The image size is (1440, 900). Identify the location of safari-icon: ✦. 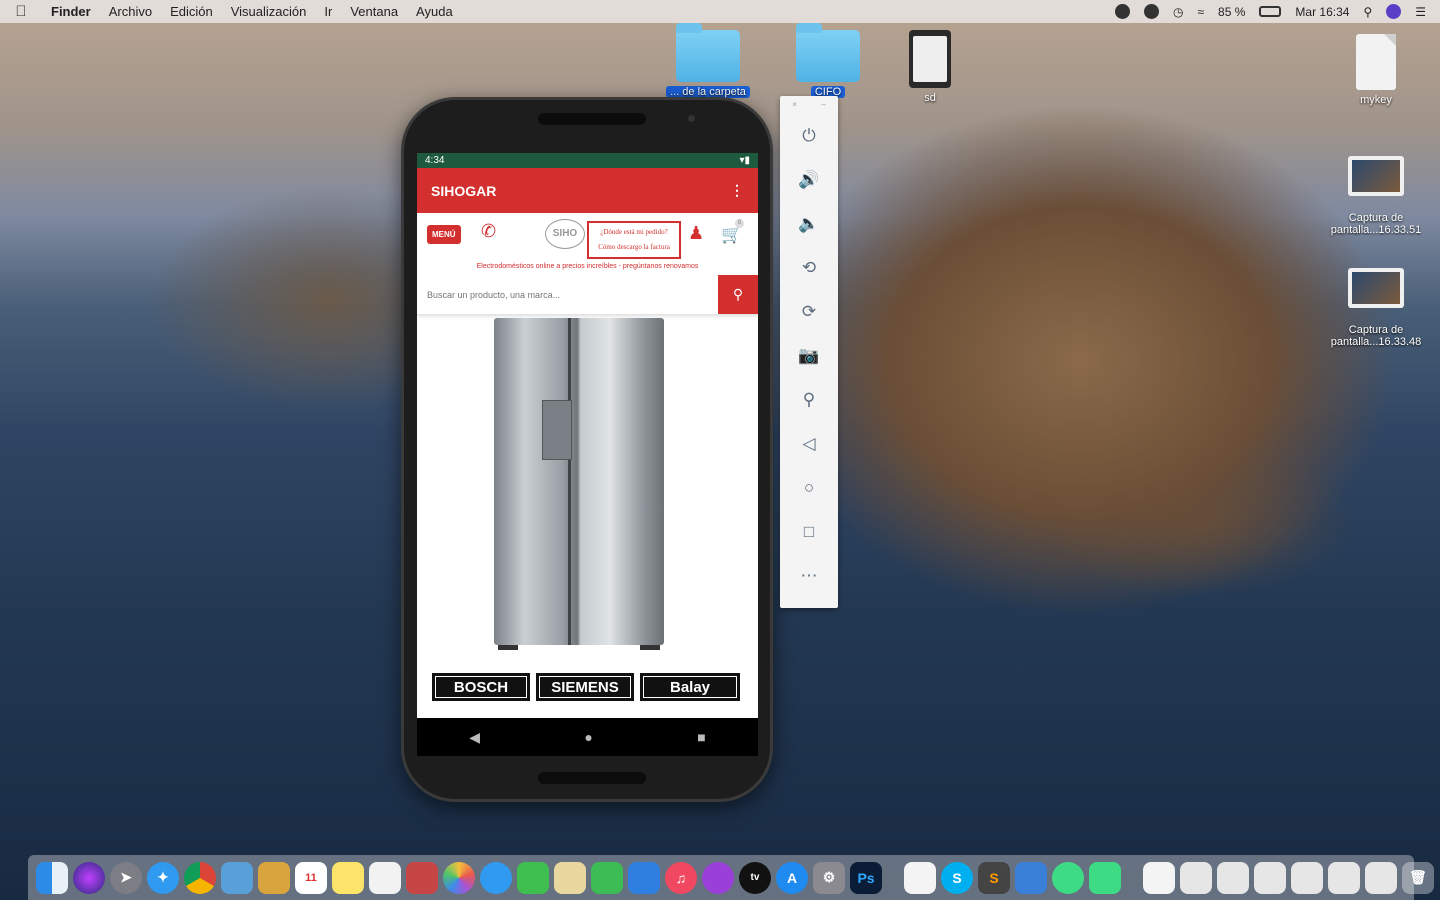
(163, 877).